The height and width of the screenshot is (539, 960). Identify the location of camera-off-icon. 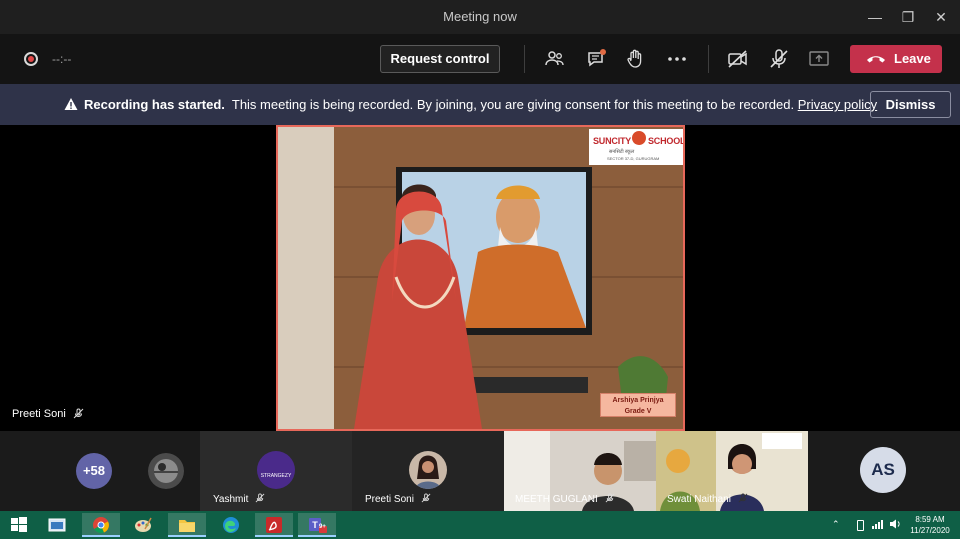
(738, 59).